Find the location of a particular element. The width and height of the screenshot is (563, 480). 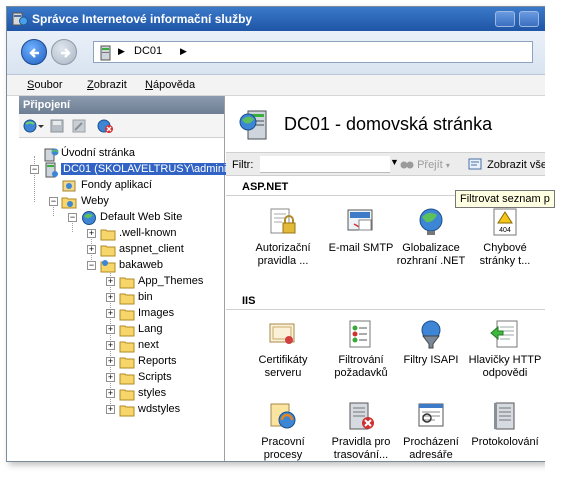

tree-item-folder: + wdstyles is located at coordinates (122, 410).